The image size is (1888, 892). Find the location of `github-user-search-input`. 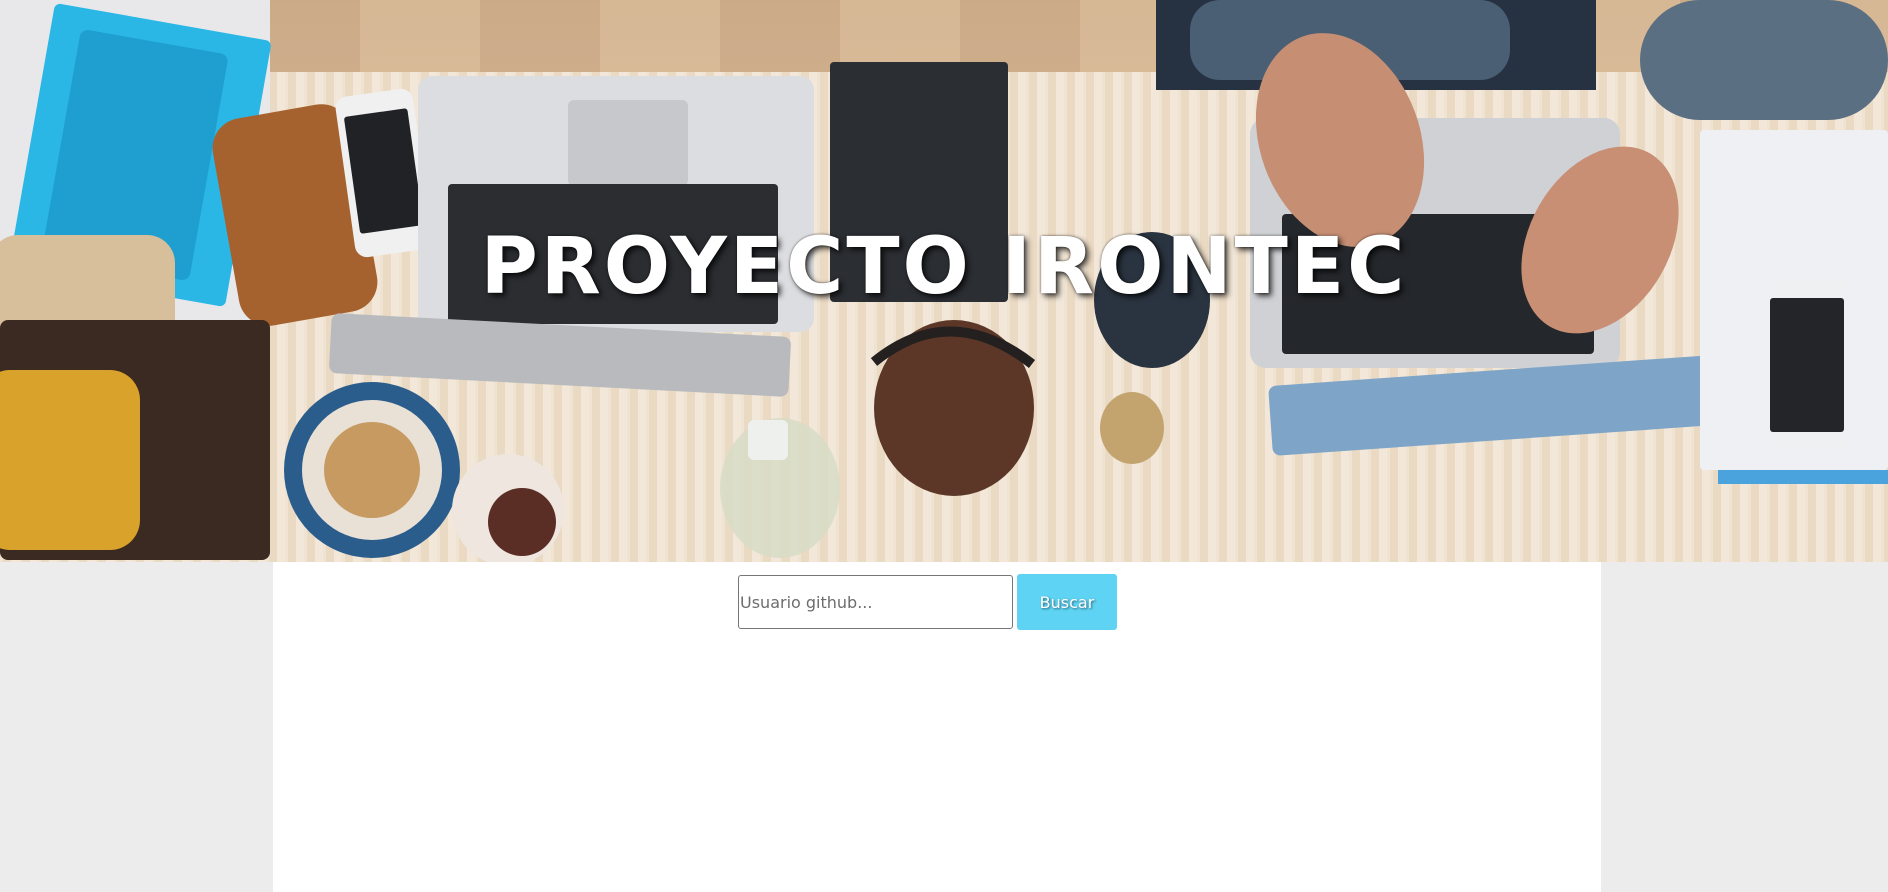

github-user-search-input is located at coordinates (875, 602).